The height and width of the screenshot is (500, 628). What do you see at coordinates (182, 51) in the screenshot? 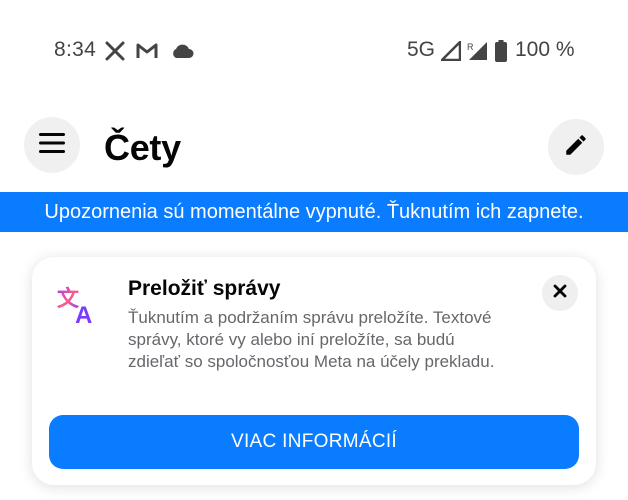
I see `cloud-icon` at bounding box center [182, 51].